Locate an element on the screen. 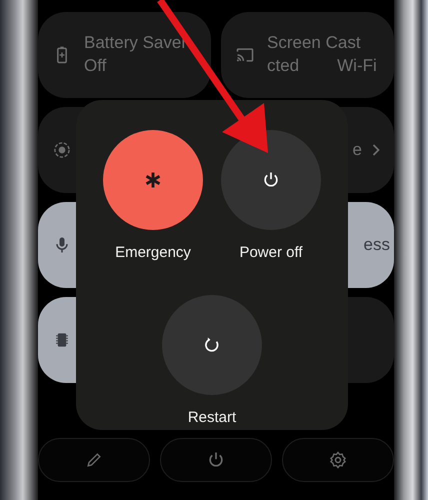 The width and height of the screenshot is (428, 500). asterisk-icon is located at coordinates (153, 180).